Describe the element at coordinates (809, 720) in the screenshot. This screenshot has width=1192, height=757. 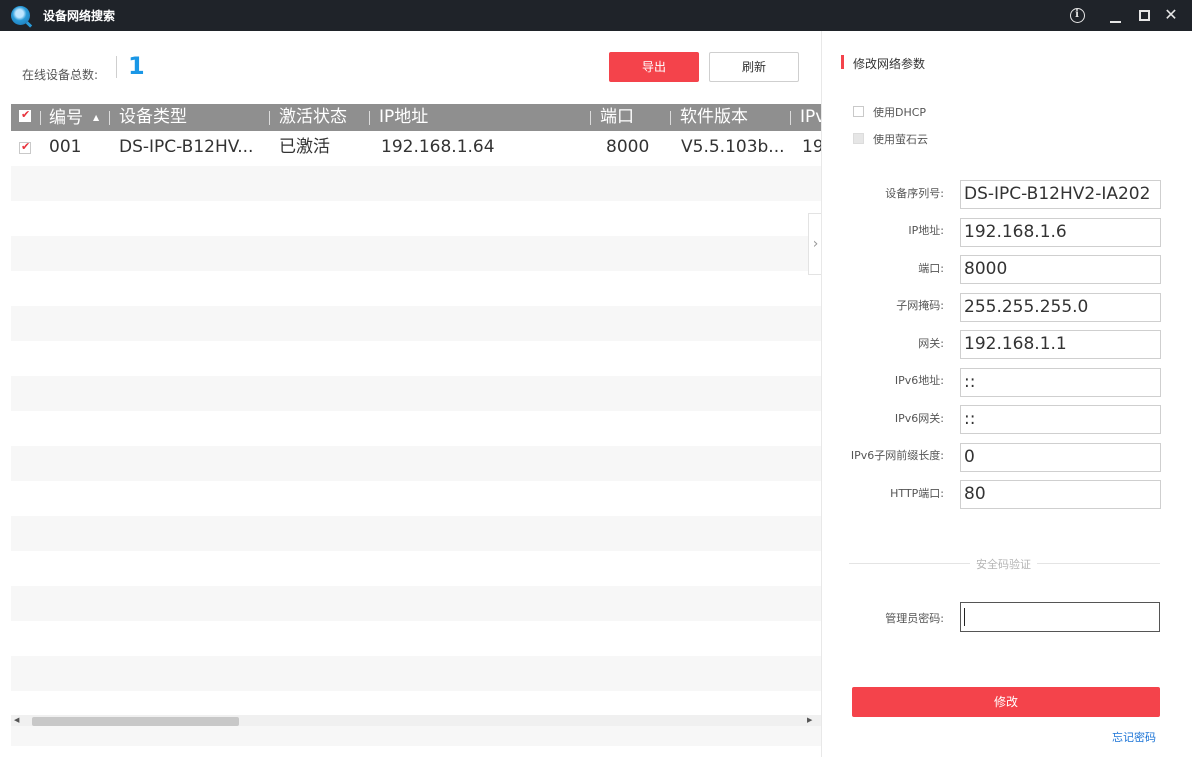
I see `scroll-right-icon: ▶` at that location.